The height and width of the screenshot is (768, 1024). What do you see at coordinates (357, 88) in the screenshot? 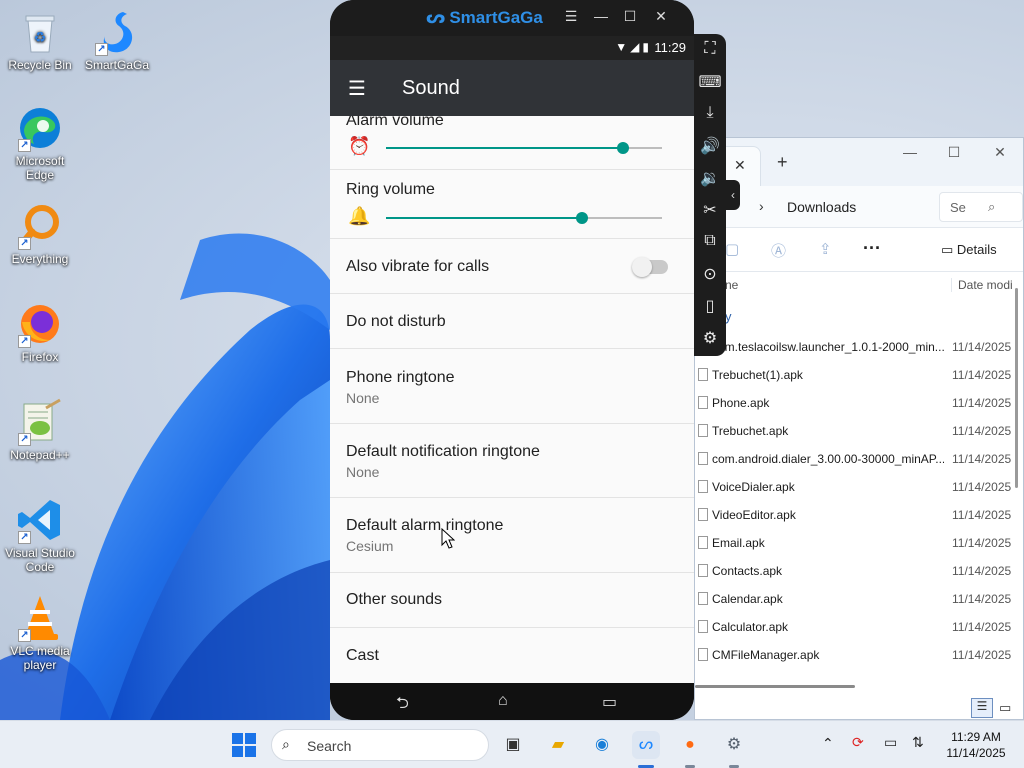
I see `hamburger-menu-icon: ☰` at bounding box center [357, 88].